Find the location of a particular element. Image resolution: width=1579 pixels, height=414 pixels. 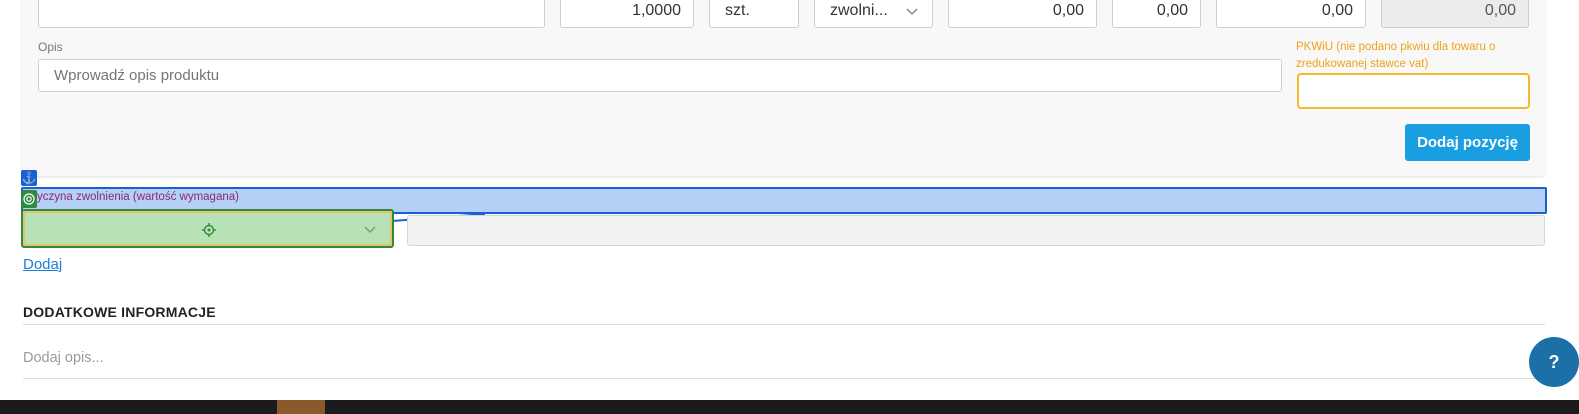

discount-field: 0,00 is located at coordinates (1156, 14).